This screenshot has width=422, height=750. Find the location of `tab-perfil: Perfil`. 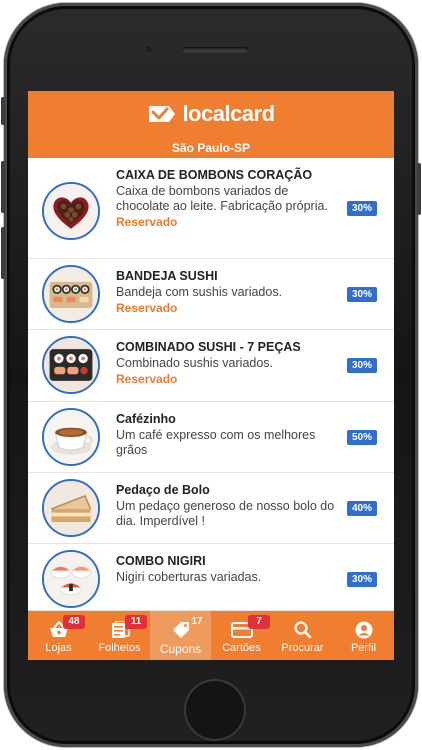

tab-perfil: Perfil is located at coordinates (363, 635).